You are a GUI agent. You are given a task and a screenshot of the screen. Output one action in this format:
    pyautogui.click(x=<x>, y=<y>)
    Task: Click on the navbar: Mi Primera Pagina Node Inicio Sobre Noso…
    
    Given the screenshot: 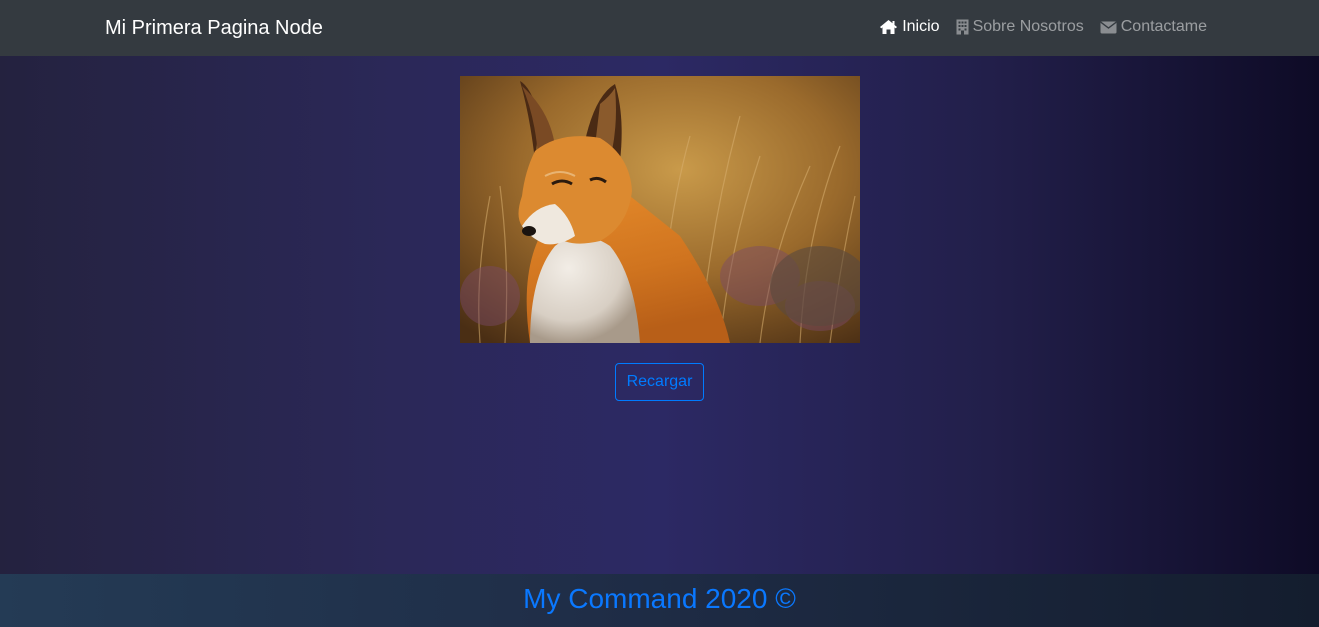 What is the action you would take?
    pyautogui.click(x=659, y=28)
    